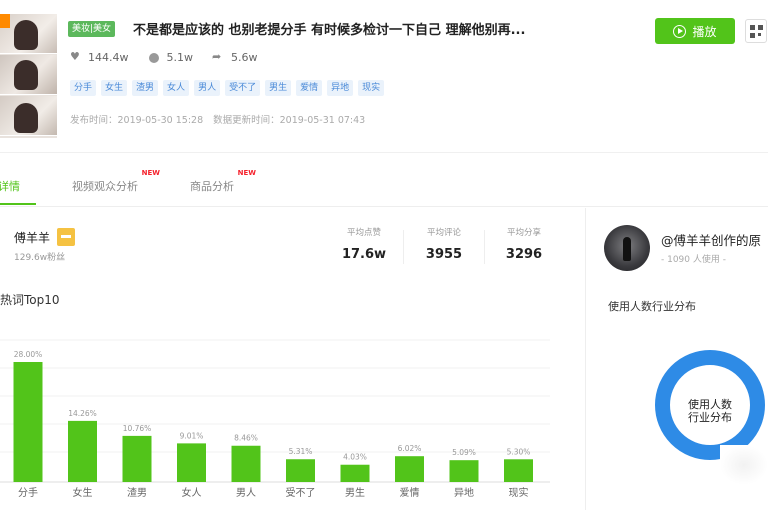 The image size is (768, 510). I want to click on tab-details: 详情, so click(10, 186).